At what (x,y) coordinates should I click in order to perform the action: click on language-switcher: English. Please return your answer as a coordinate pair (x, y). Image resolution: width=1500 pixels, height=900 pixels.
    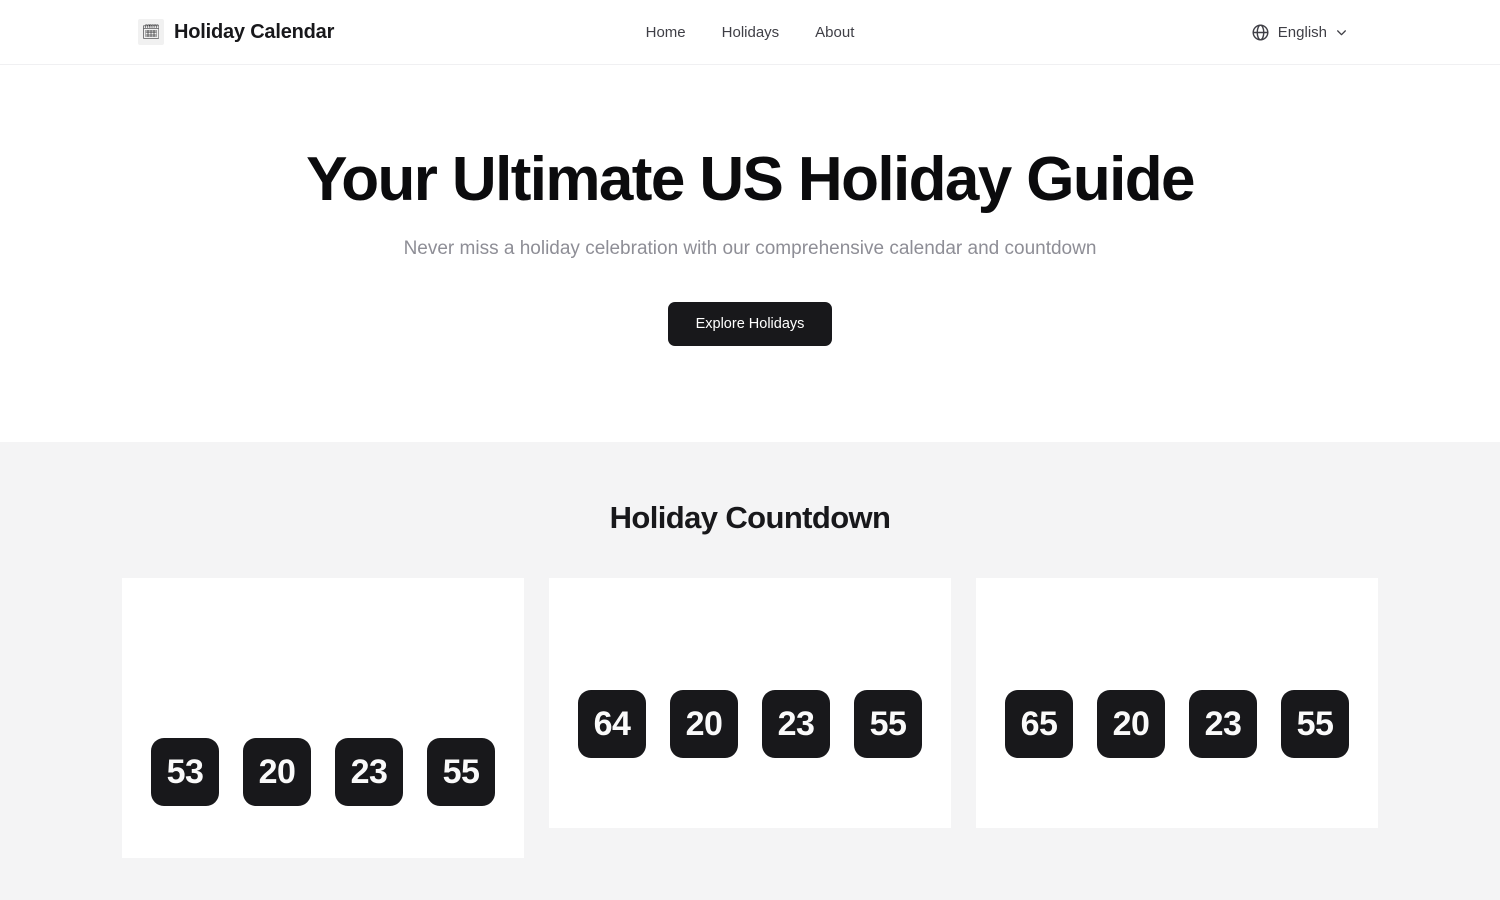
    Looking at the image, I should click on (1299, 32).